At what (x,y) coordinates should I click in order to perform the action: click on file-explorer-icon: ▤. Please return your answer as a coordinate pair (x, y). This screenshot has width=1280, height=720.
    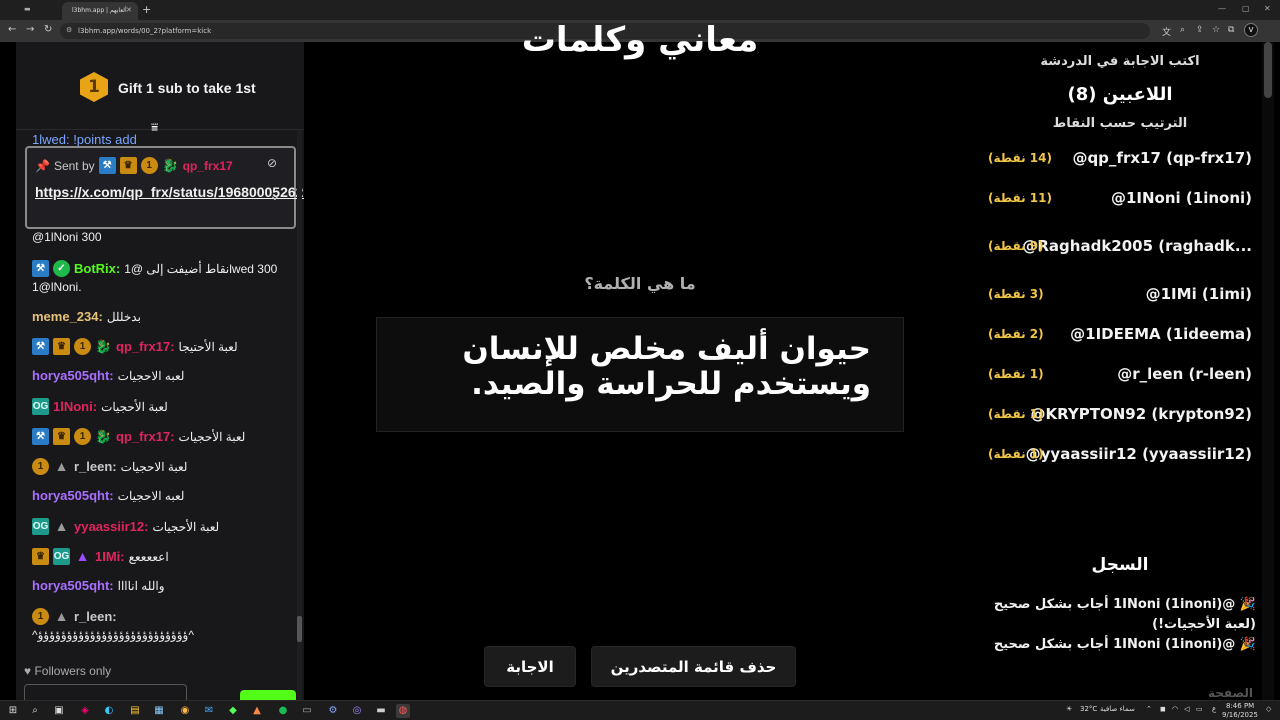
    Looking at the image, I should click on (135, 711).